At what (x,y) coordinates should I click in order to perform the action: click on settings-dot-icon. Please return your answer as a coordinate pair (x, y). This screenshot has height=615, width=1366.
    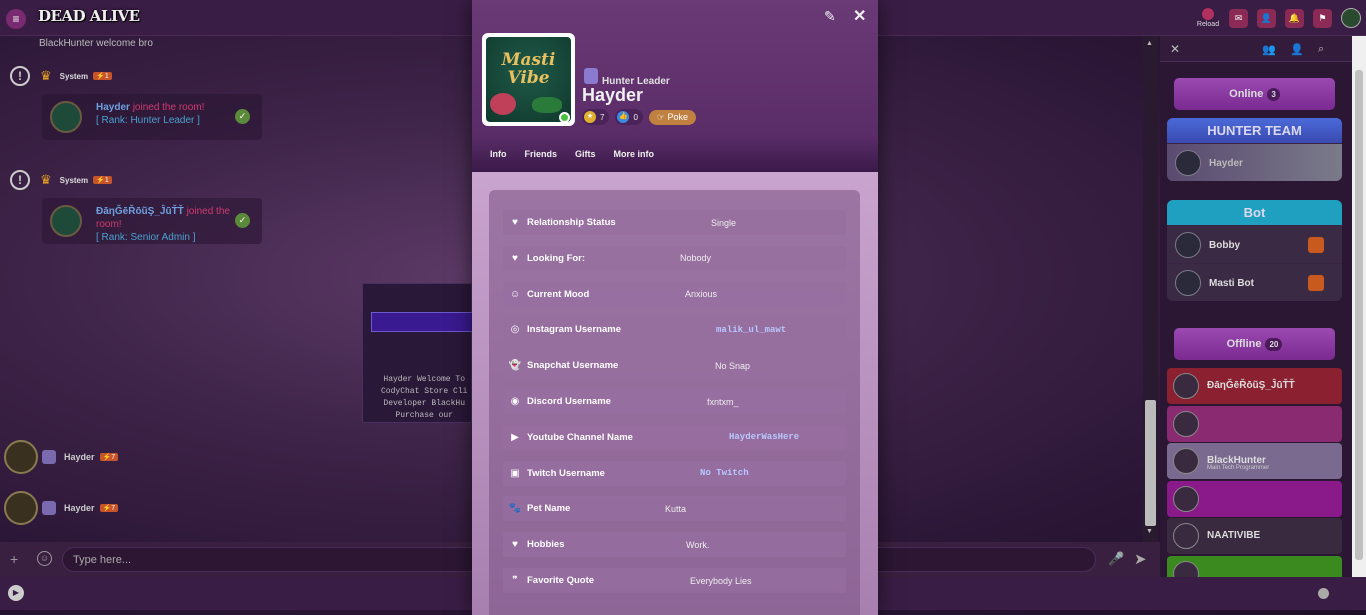
    Looking at the image, I should click on (1323, 593).